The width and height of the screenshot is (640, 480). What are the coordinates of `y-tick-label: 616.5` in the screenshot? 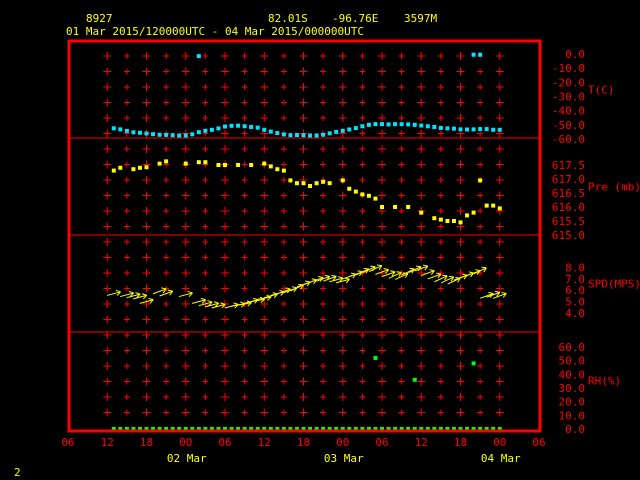 It's located at (568, 193).